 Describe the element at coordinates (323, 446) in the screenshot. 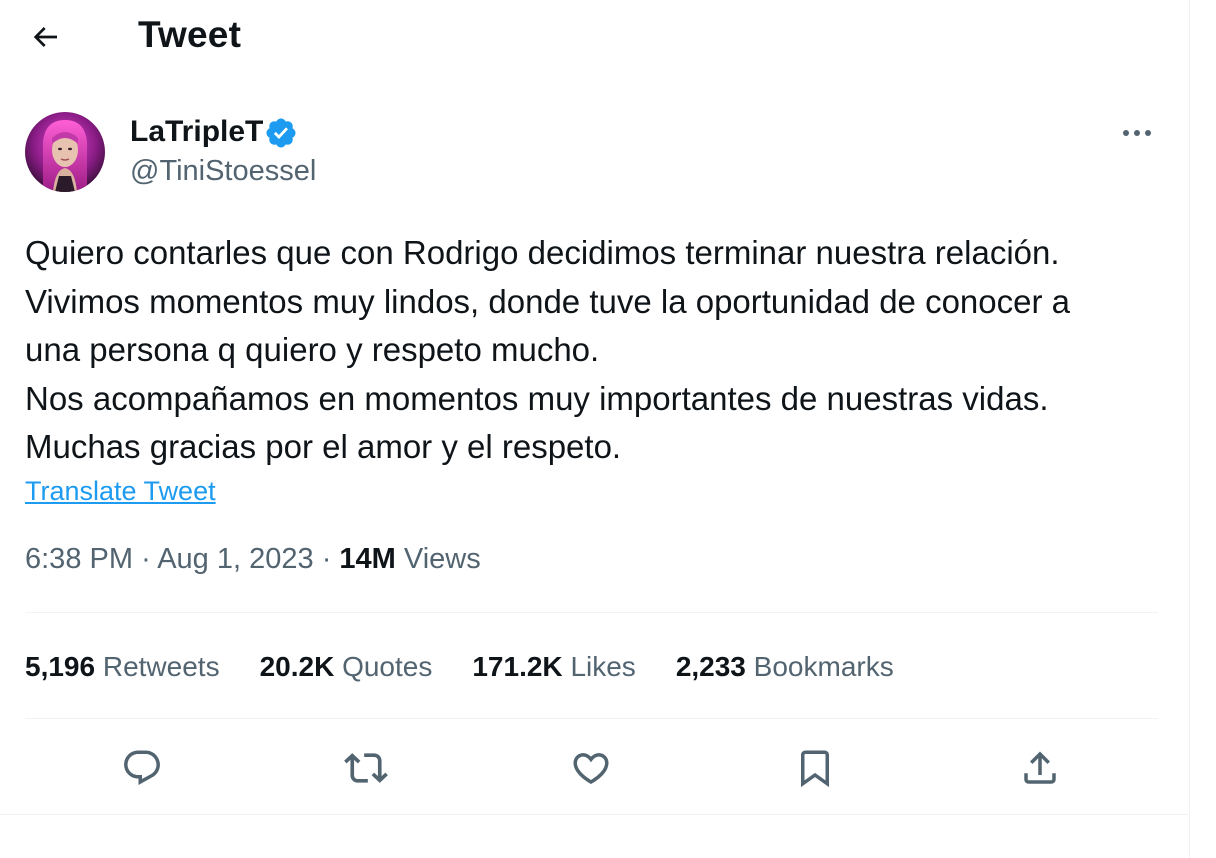

I see `tweet-text-line: Muchas gracias por el amor y el respeto.` at that location.